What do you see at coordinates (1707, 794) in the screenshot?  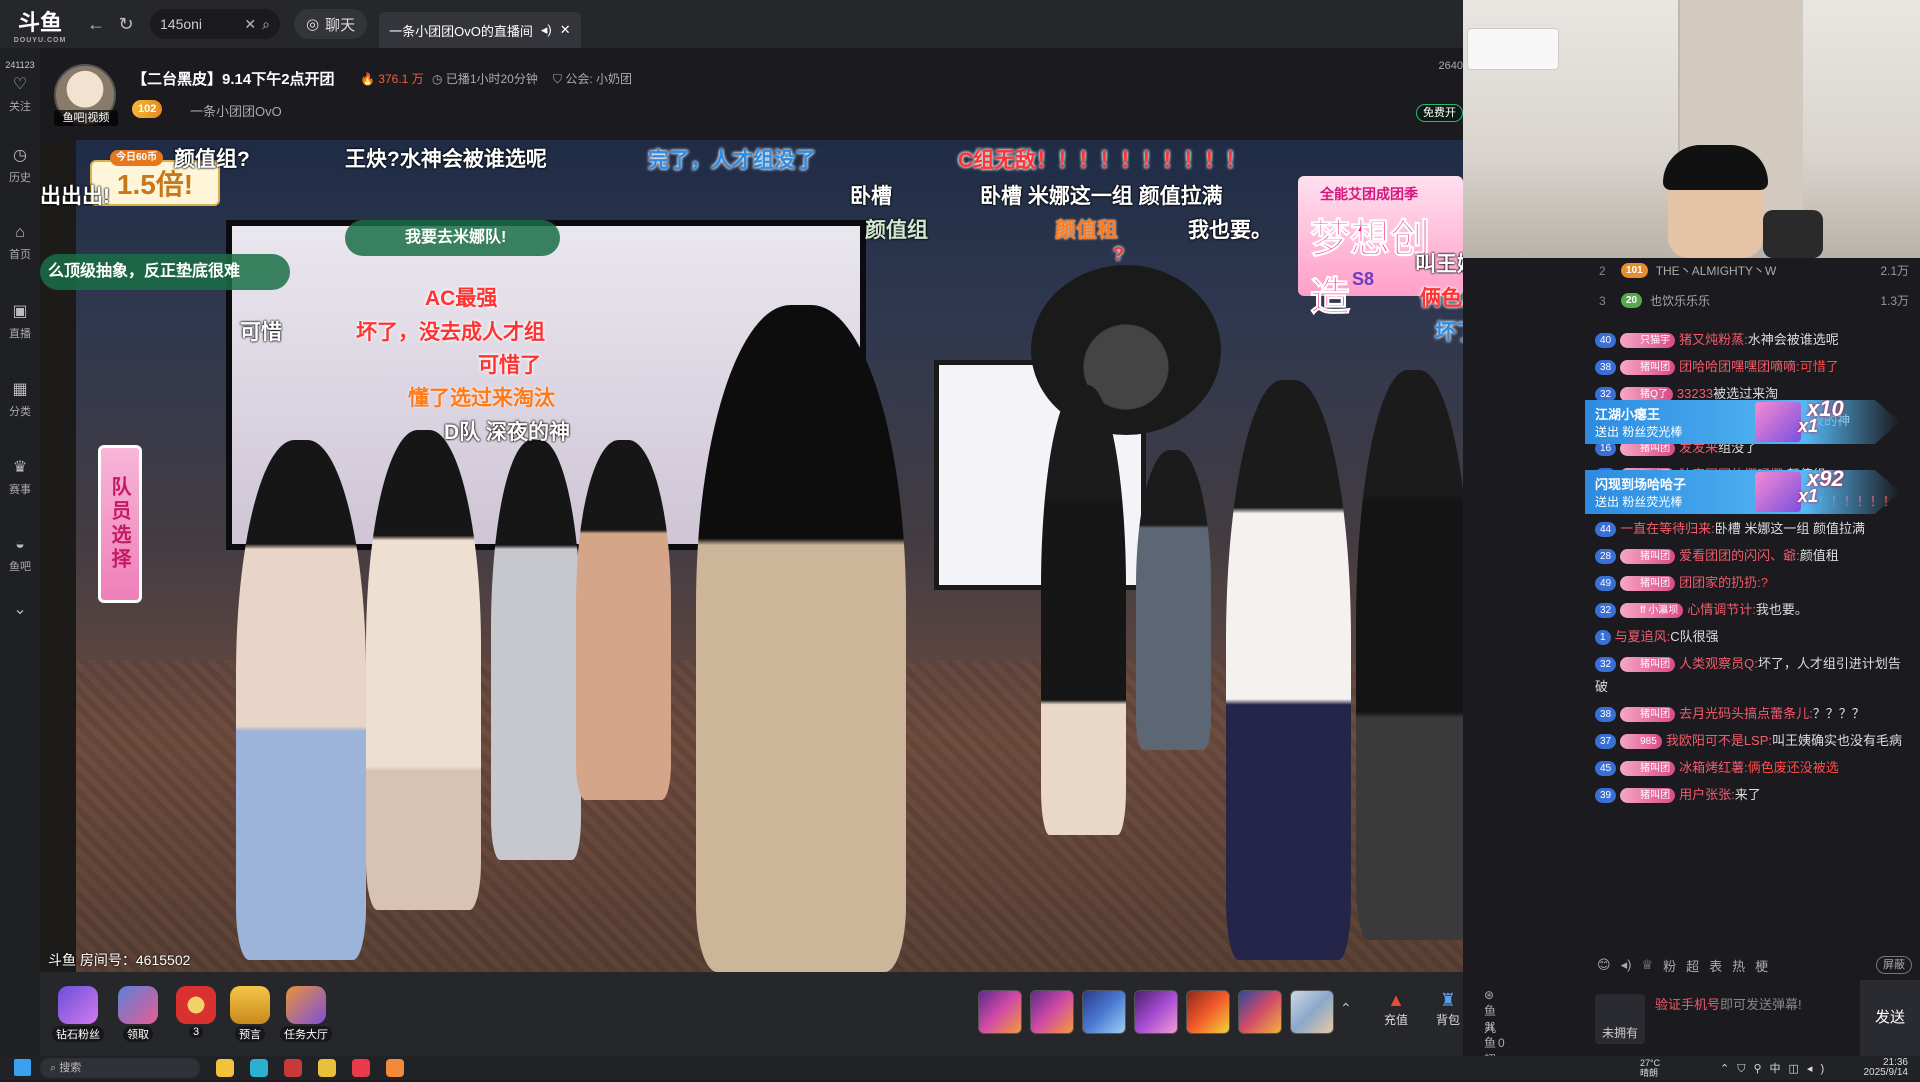 I see `chat-username: 用户张张:` at bounding box center [1707, 794].